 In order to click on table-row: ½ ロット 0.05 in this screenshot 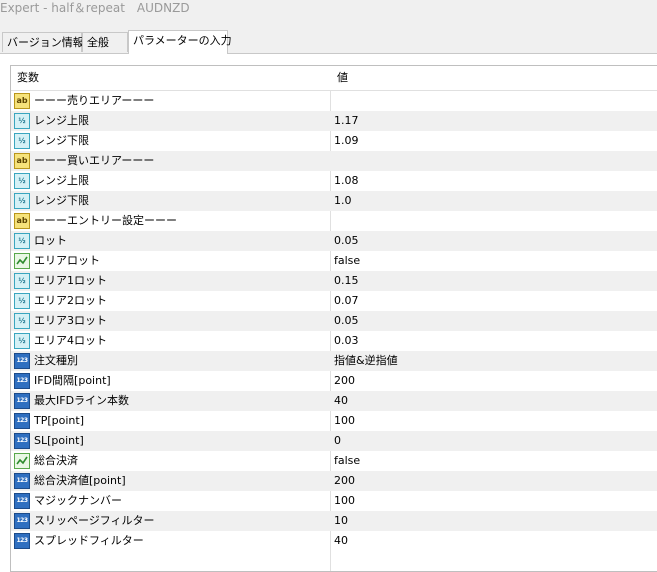, I will do `click(334, 241)`.